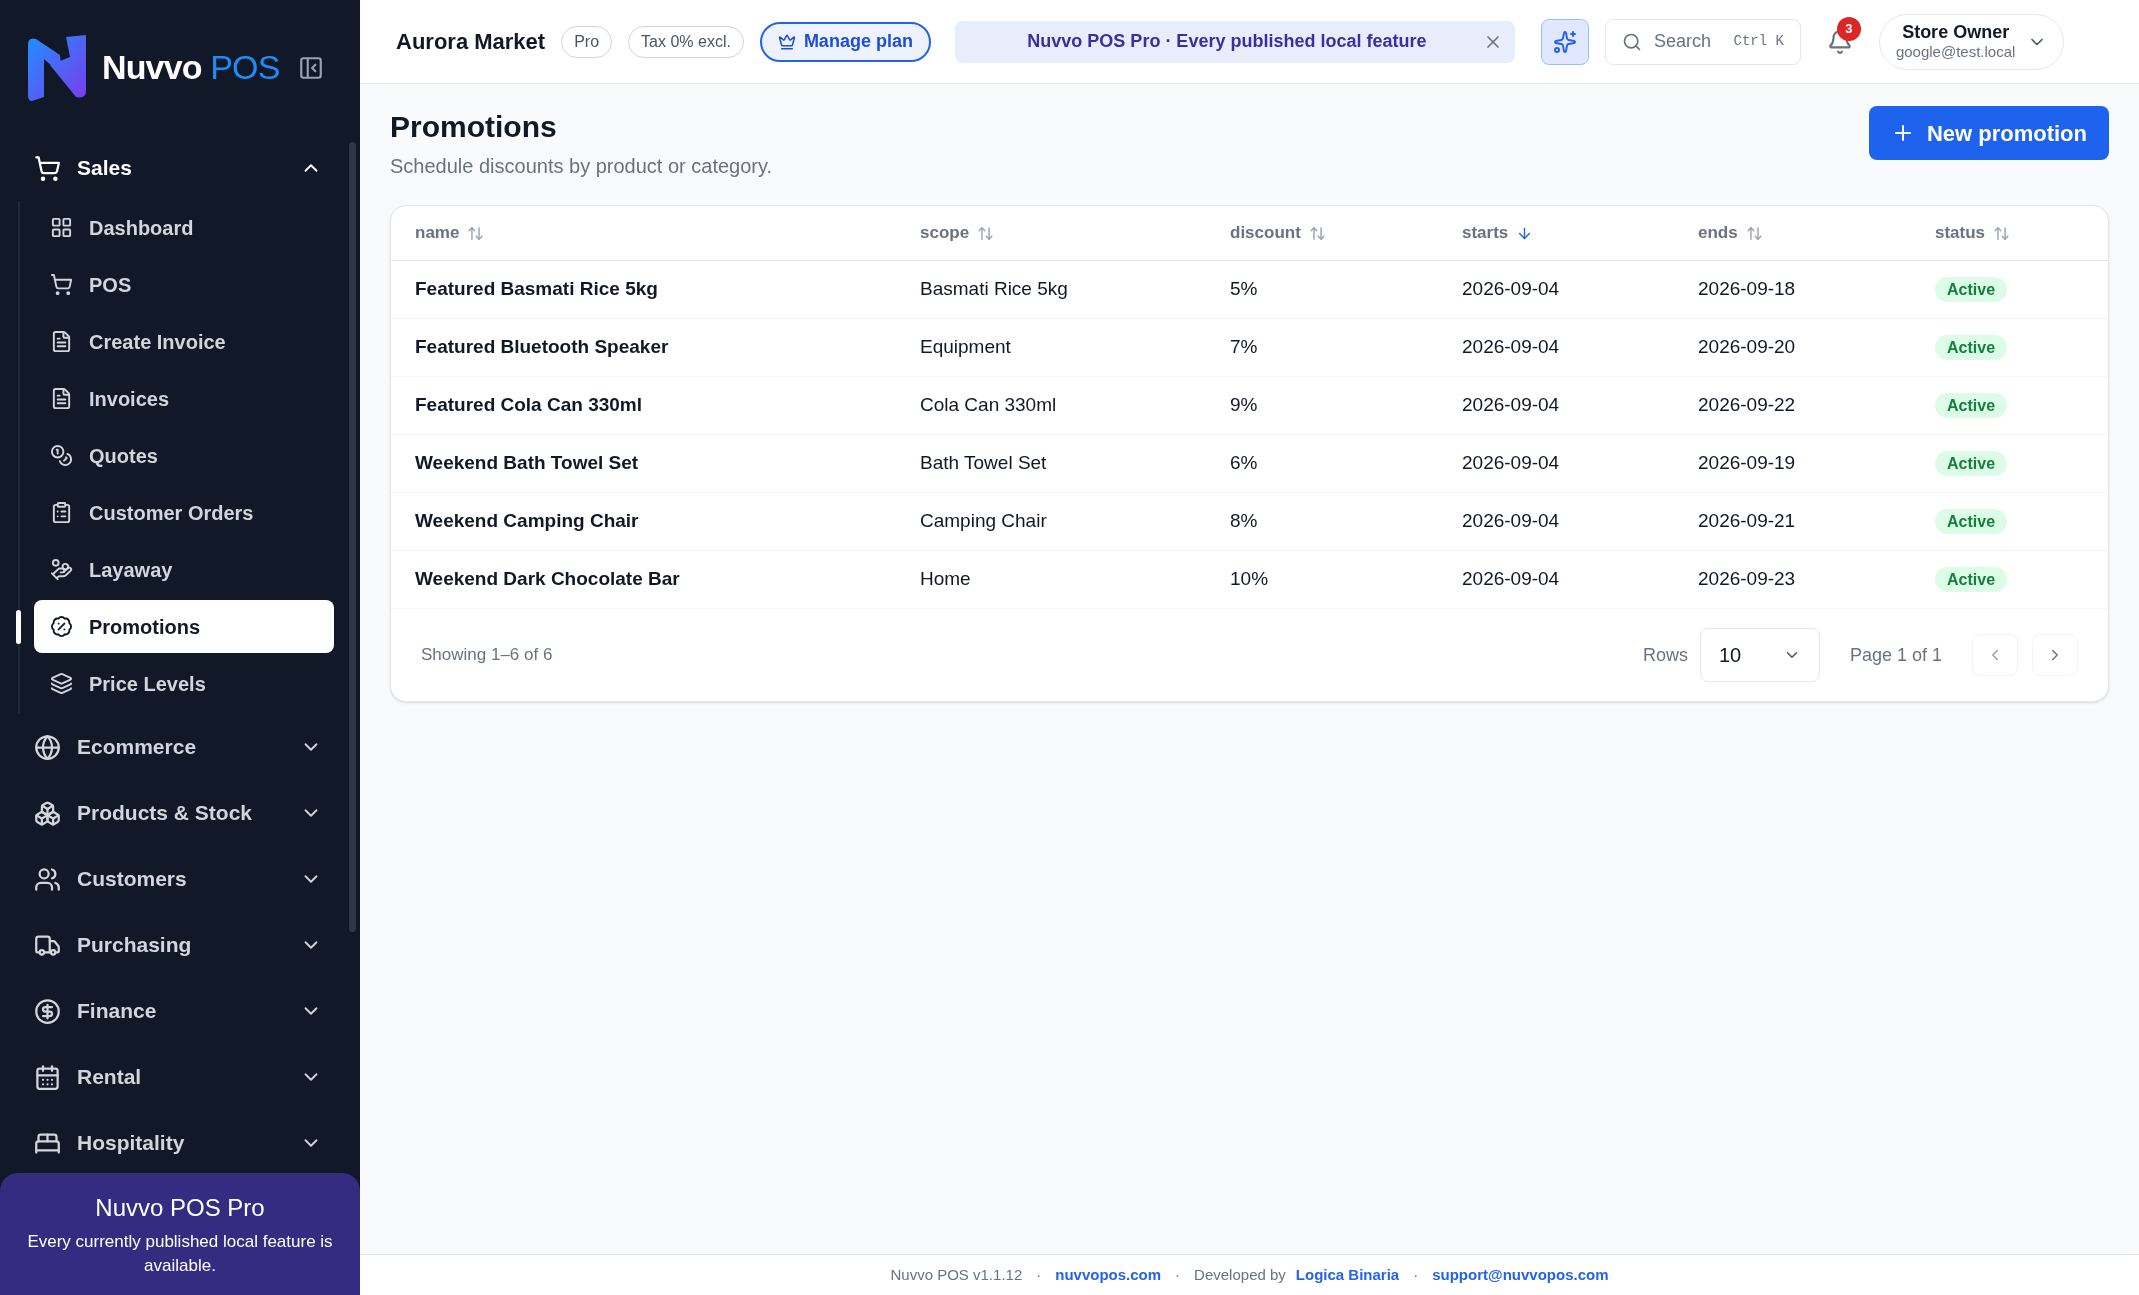 This screenshot has width=2139, height=1295. What do you see at coordinates (47, 747) in the screenshot?
I see `globe-icon` at bounding box center [47, 747].